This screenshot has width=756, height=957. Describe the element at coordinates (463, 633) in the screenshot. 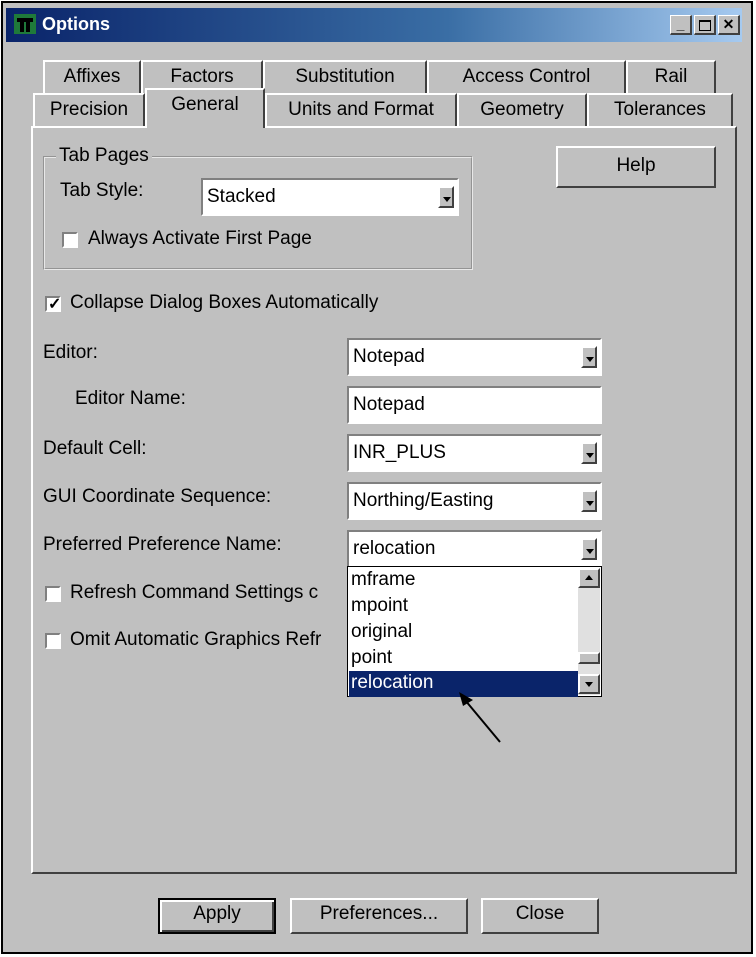

I see `list-item: original` at that location.